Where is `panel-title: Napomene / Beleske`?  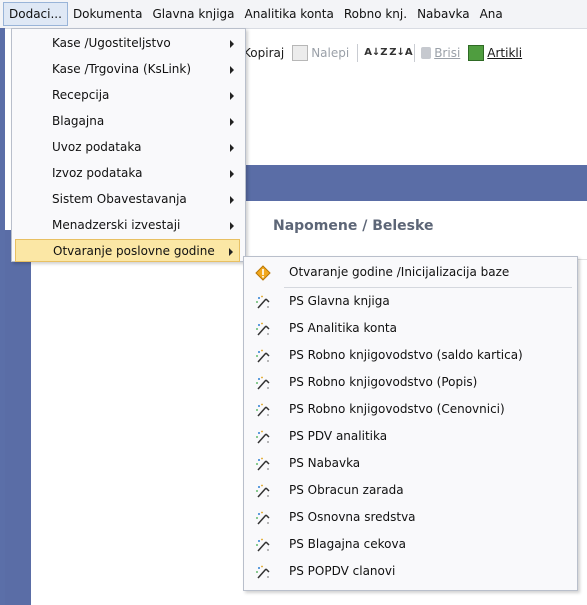 panel-title: Napomene / Beleske is located at coordinates (353, 226).